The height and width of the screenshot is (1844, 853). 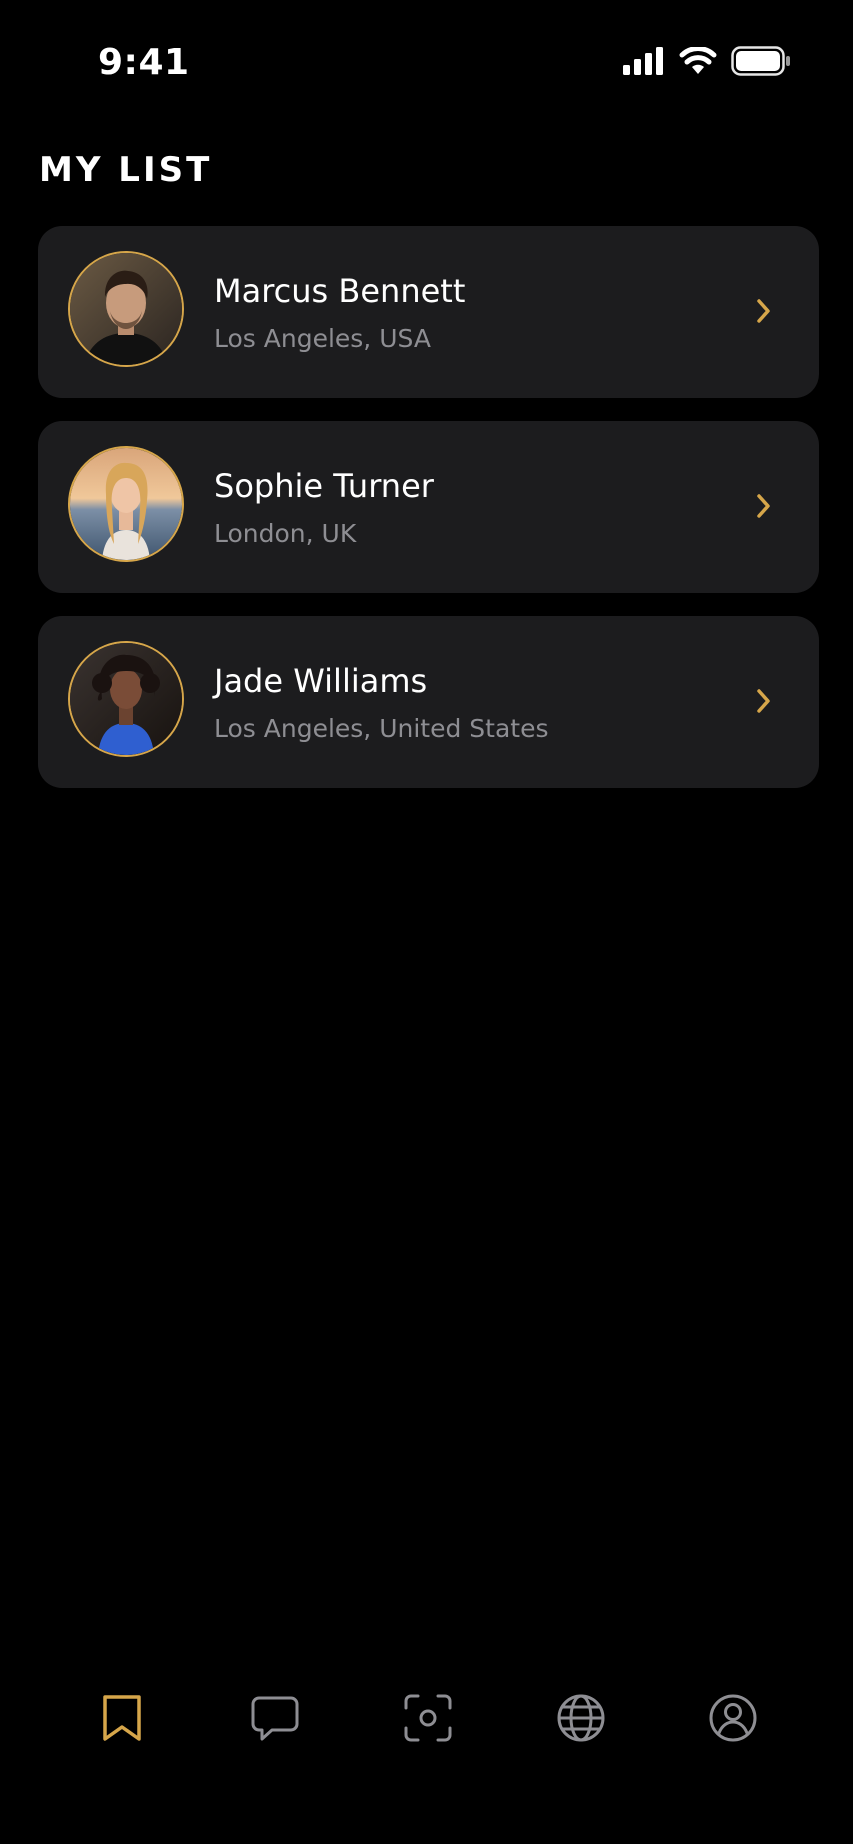 What do you see at coordinates (144, 62) in the screenshot?
I see `status-time: 9:41` at bounding box center [144, 62].